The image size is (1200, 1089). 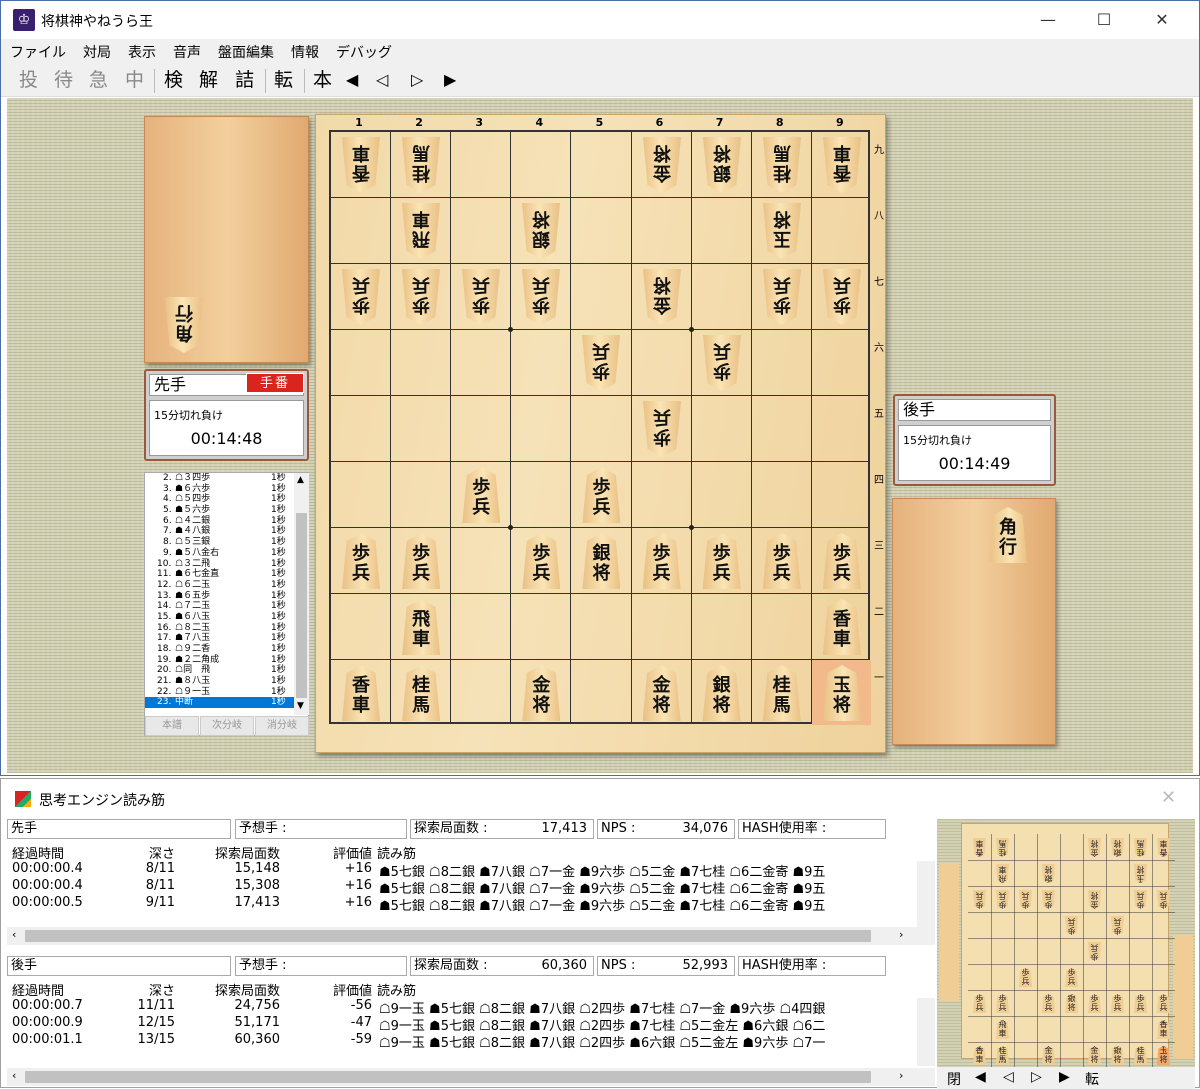 What do you see at coordinates (219, 606) in the screenshot?
I see `kifu-row: 14. ☖７二玉 1秒` at bounding box center [219, 606].